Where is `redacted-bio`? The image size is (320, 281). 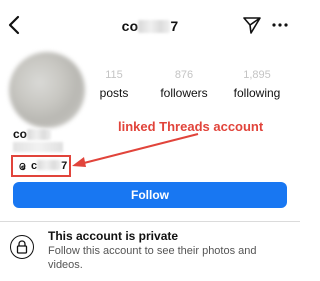
redacted-bio is located at coordinates (38, 147).